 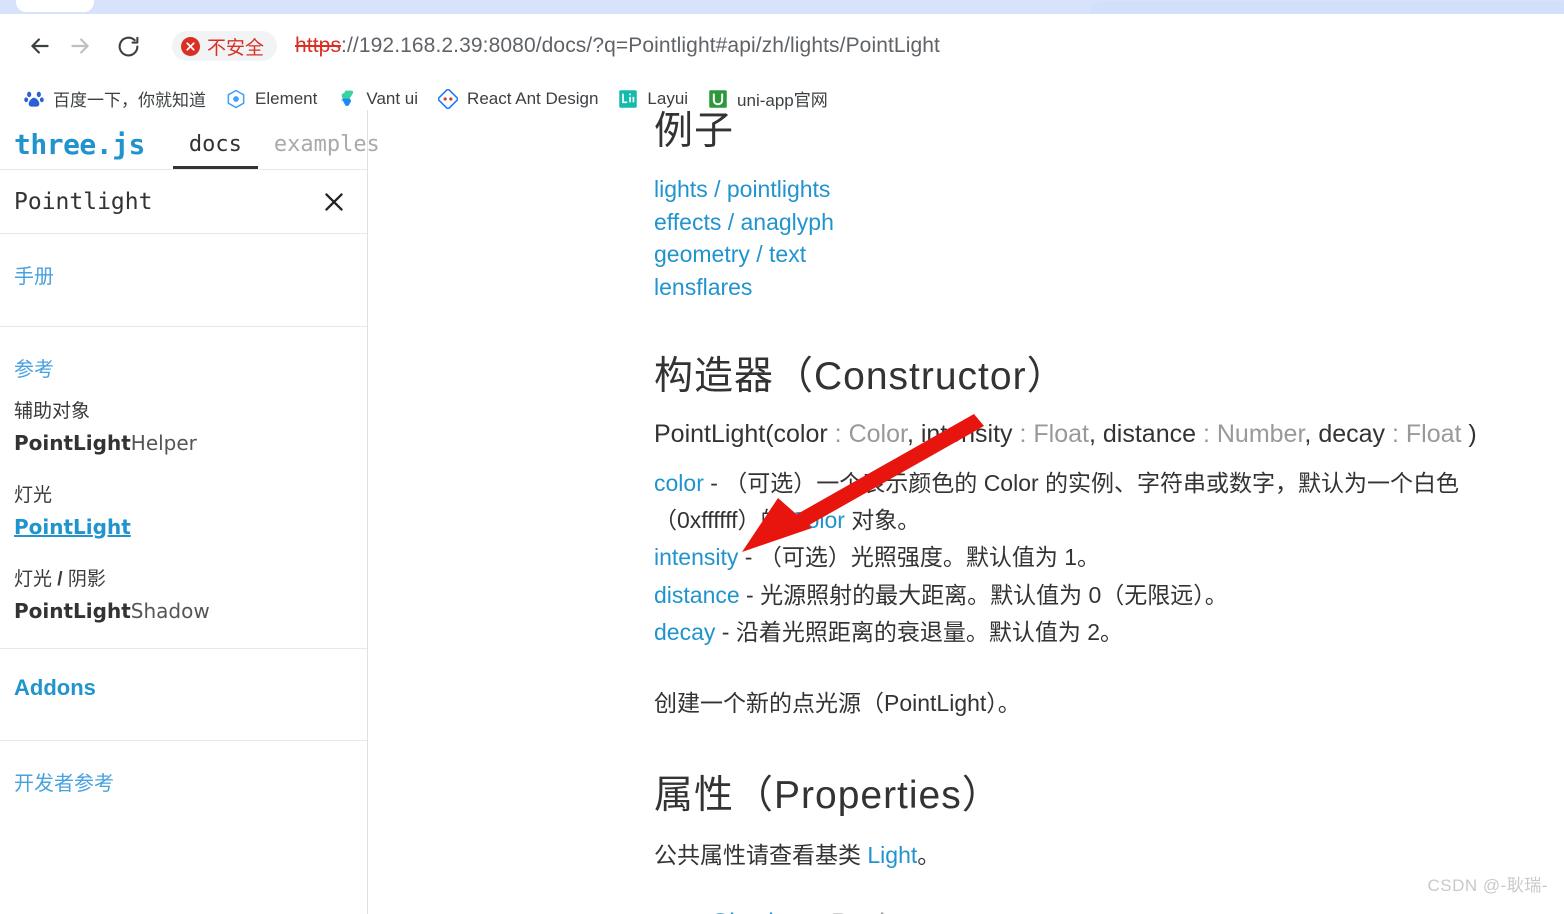 I want to click on tab-docs: docs, so click(x=215, y=151).